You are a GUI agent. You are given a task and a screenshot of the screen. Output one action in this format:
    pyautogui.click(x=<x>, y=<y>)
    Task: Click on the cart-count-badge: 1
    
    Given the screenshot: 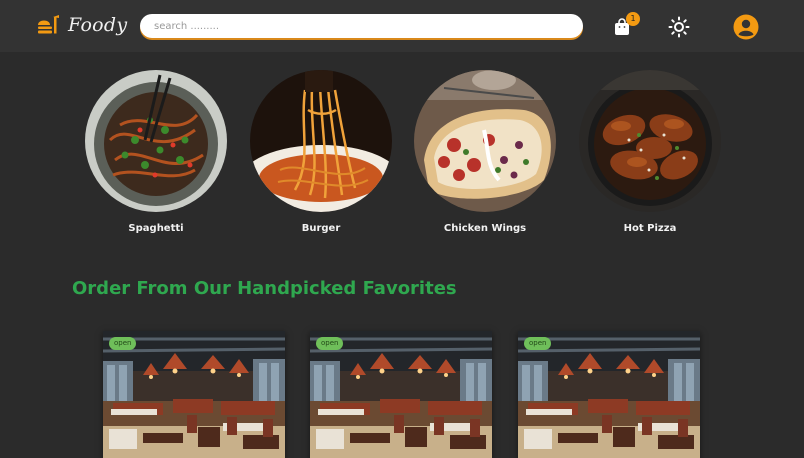 What is the action you would take?
    pyautogui.click(x=633, y=19)
    